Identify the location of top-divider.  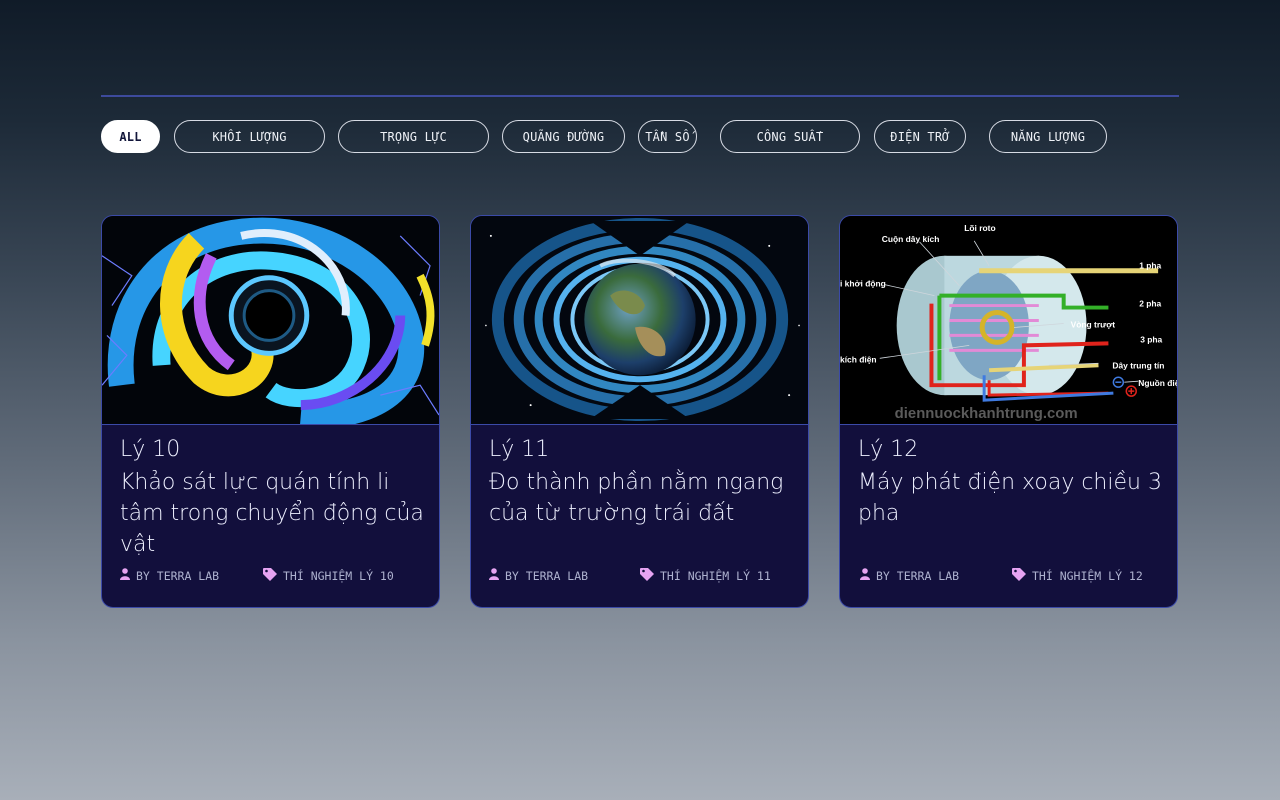
(640, 96).